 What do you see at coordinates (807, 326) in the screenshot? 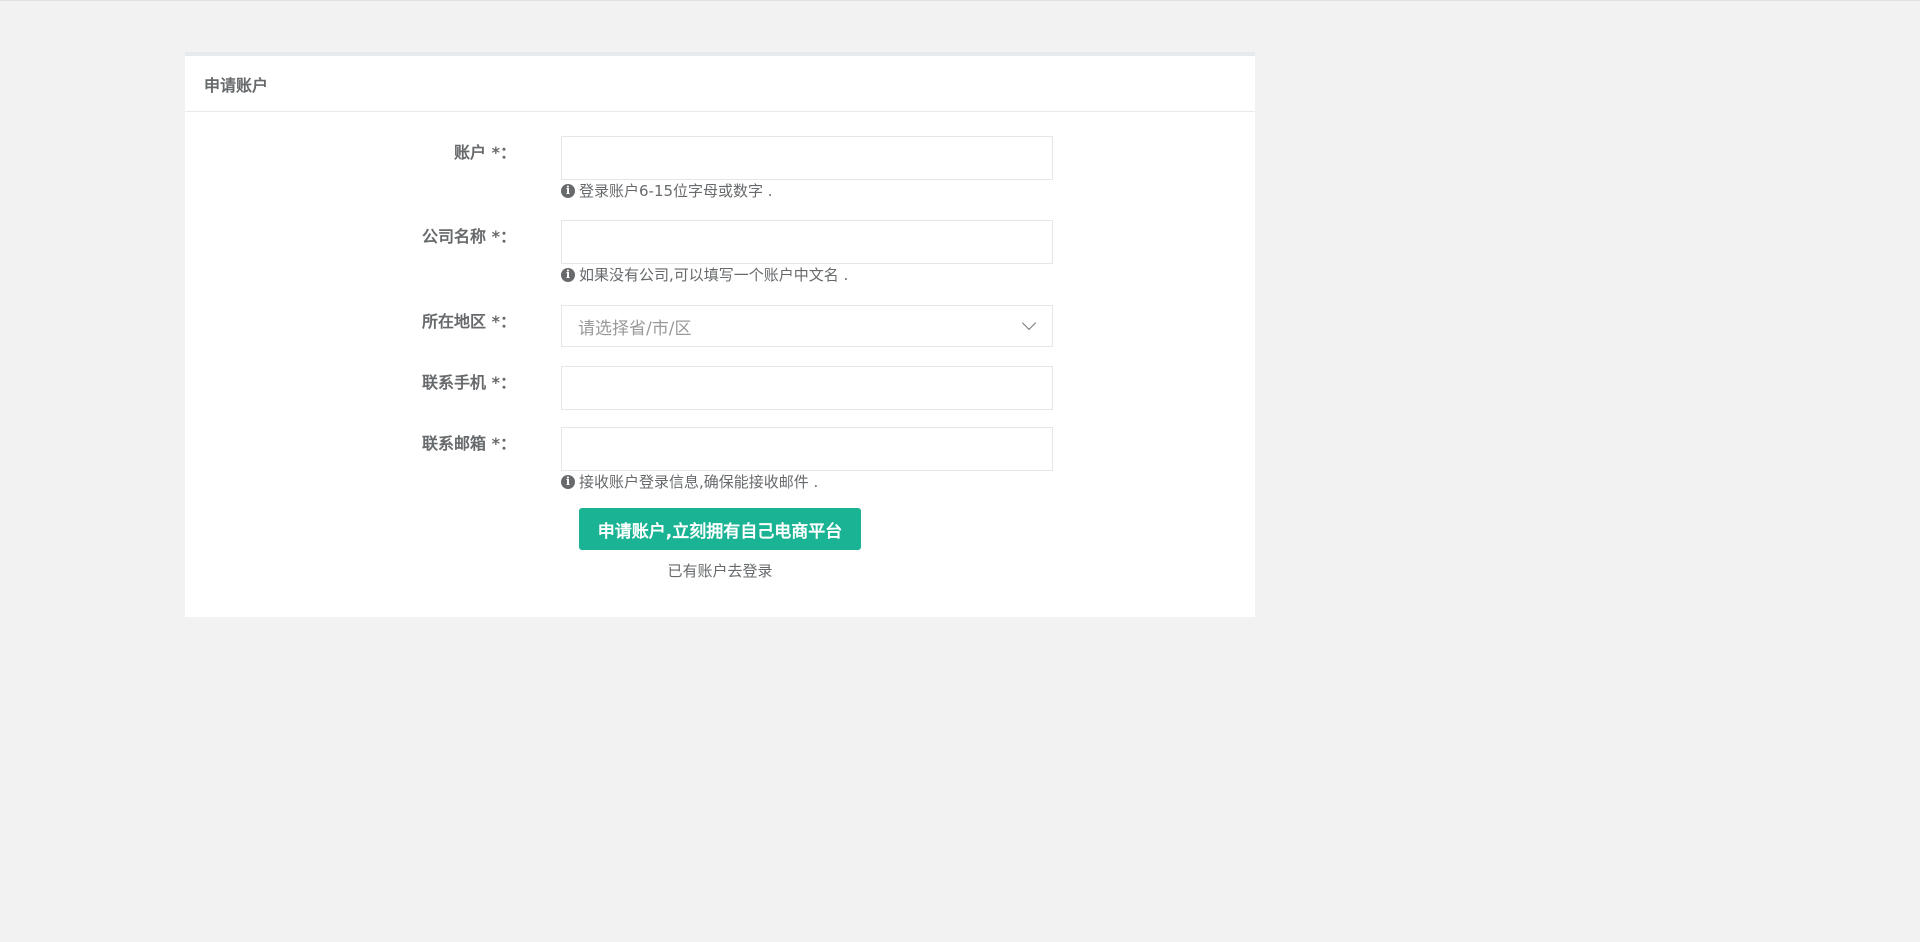
I see `region-select: 请选择省/市/区` at bounding box center [807, 326].